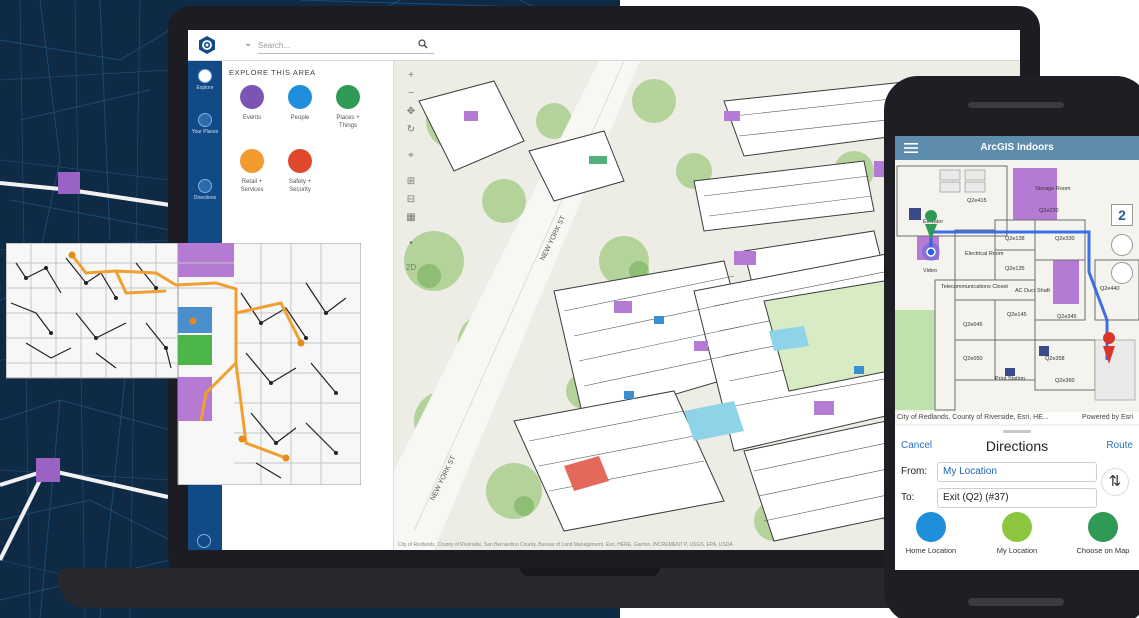 Image resolution: width=1139 pixels, height=618 pixels. Describe the element at coordinates (300, 182) in the screenshot. I see `category-label: Safety +` at that location.